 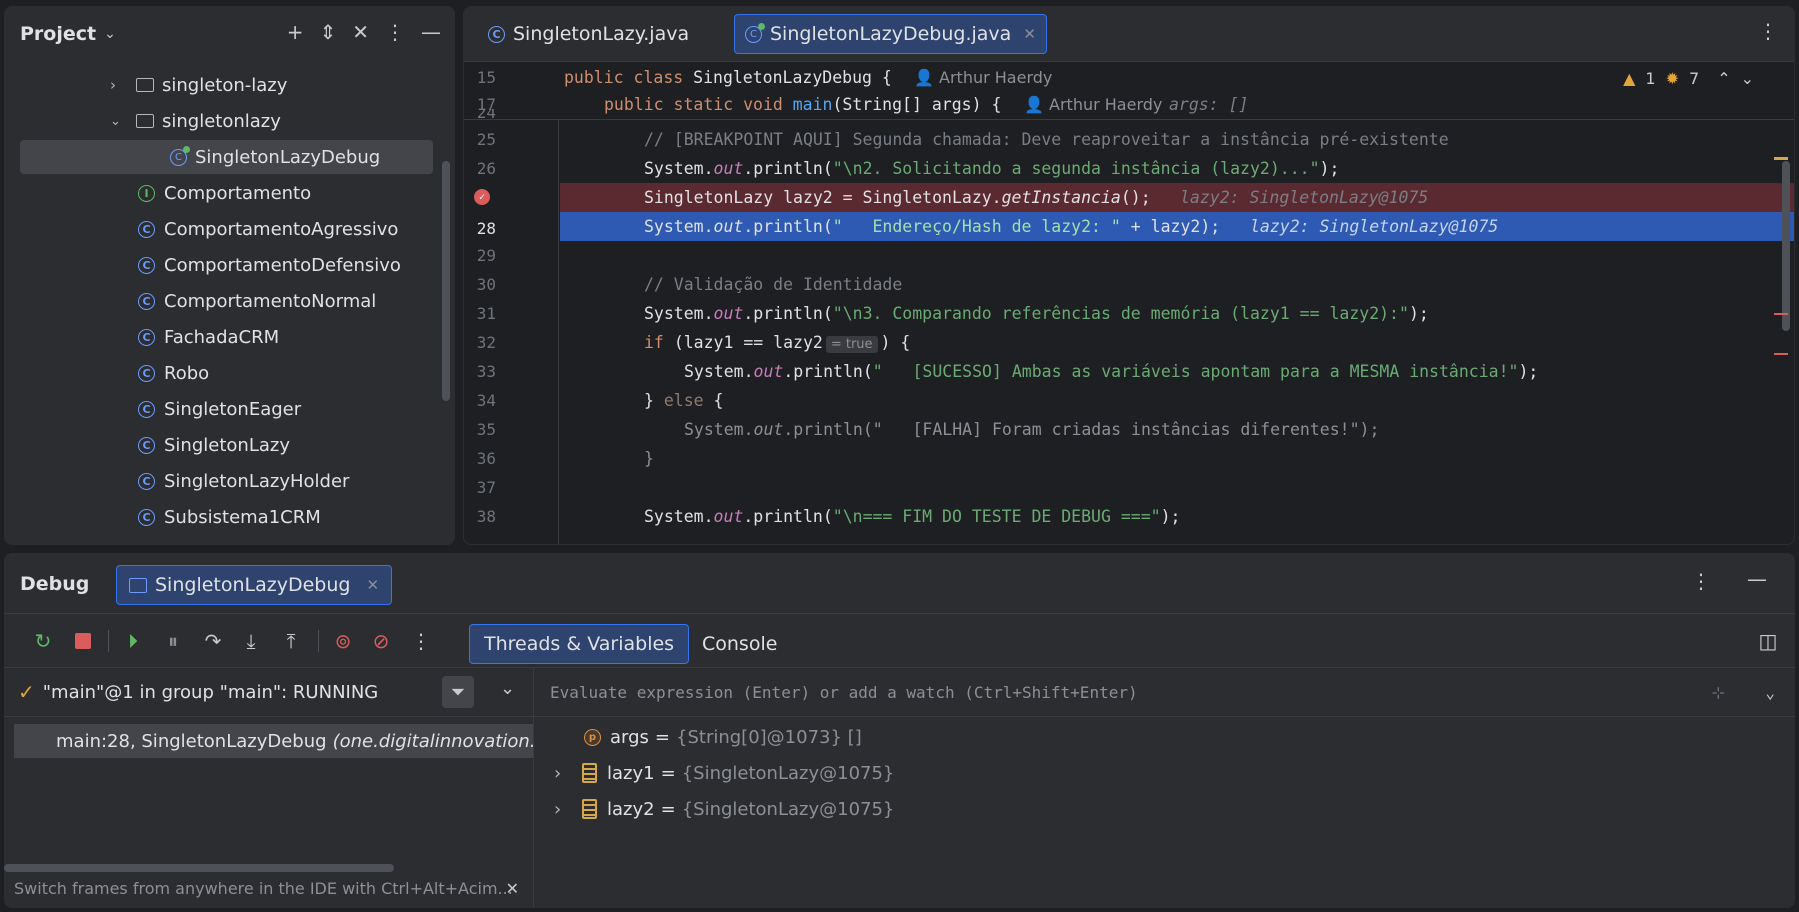 I want to click on tree-item-class: C Robo, so click(x=220, y=373).